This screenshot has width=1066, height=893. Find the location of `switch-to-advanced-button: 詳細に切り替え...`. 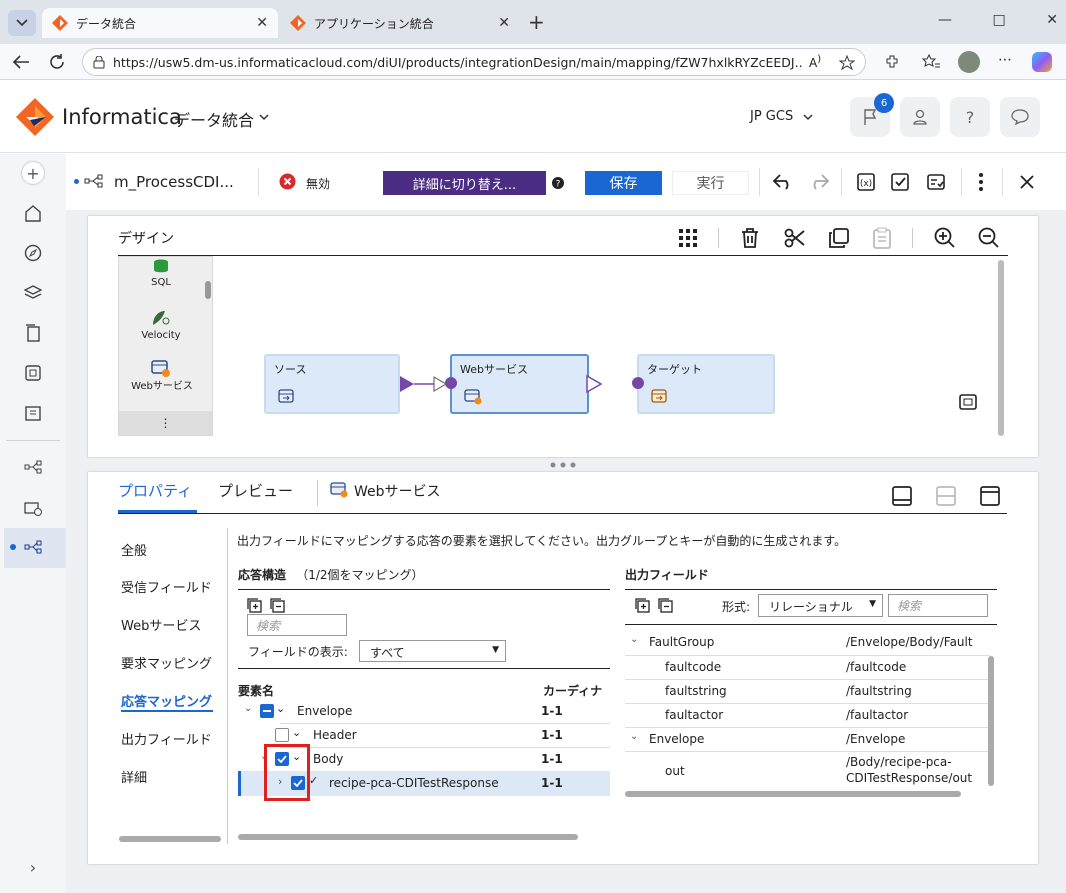

switch-to-advanced-button: 詳細に切り替え... is located at coordinates (464, 183).